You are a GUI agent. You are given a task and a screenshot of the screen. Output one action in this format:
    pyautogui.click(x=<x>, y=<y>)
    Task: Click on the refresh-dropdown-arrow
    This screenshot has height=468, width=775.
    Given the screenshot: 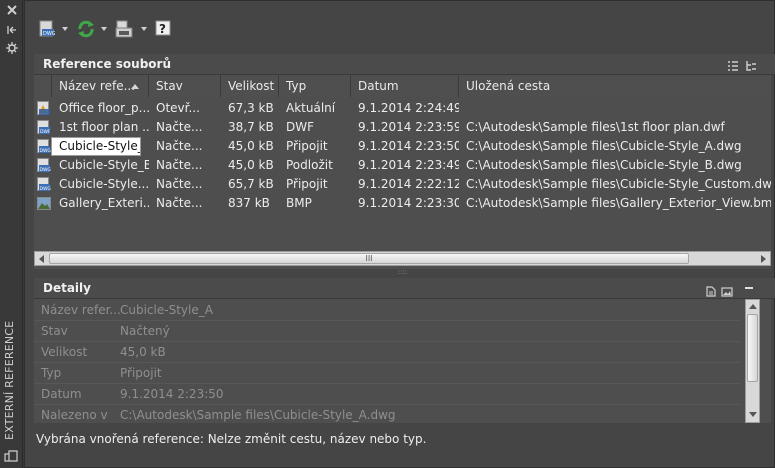 What is the action you would take?
    pyautogui.click(x=104, y=29)
    